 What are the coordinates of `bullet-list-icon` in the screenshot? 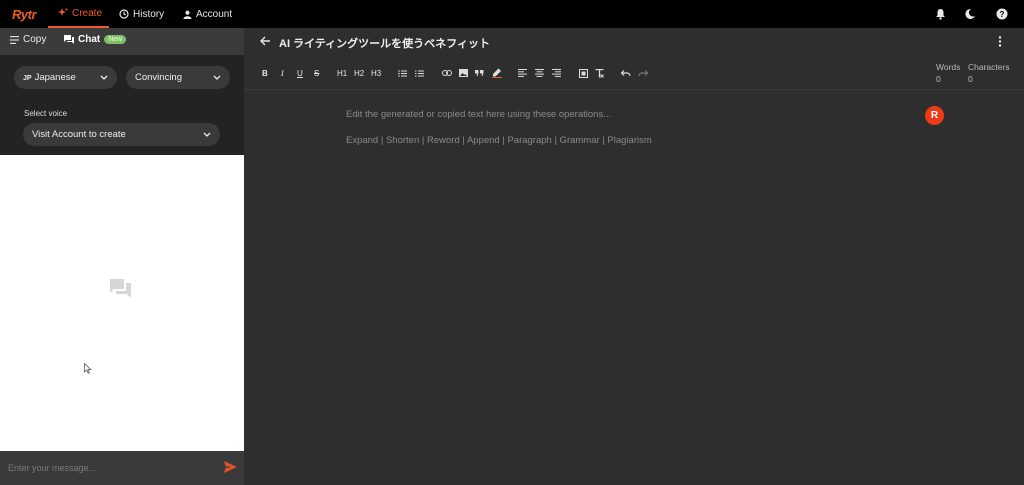 It's located at (402, 73).